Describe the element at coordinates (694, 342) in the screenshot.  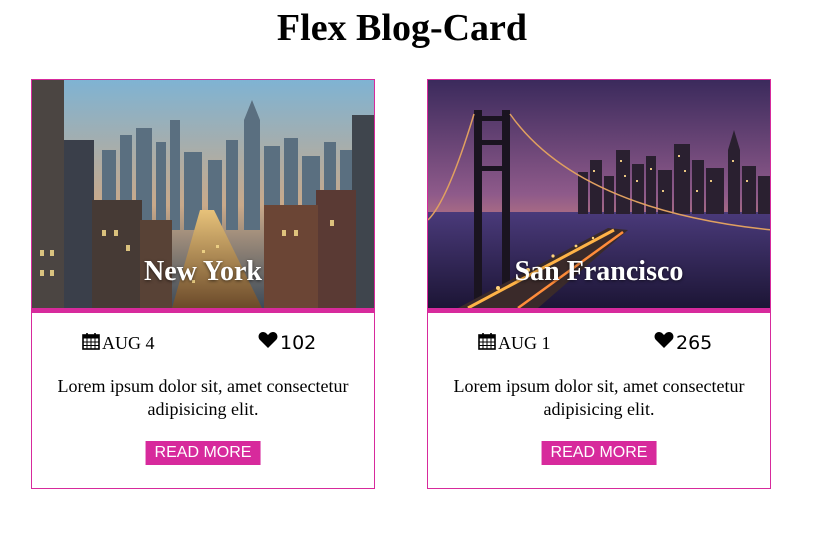
I see `card-likes-count: 265` at that location.